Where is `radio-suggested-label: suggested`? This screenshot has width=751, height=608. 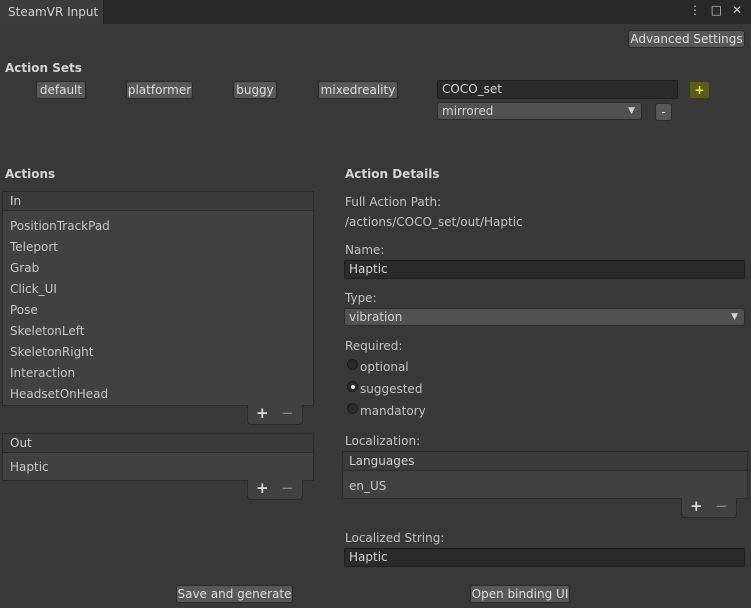
radio-suggested-label: suggested is located at coordinates (391, 389).